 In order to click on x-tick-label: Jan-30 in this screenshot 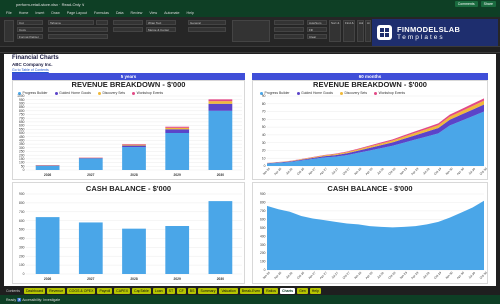, I will do `click(449, 171)`.